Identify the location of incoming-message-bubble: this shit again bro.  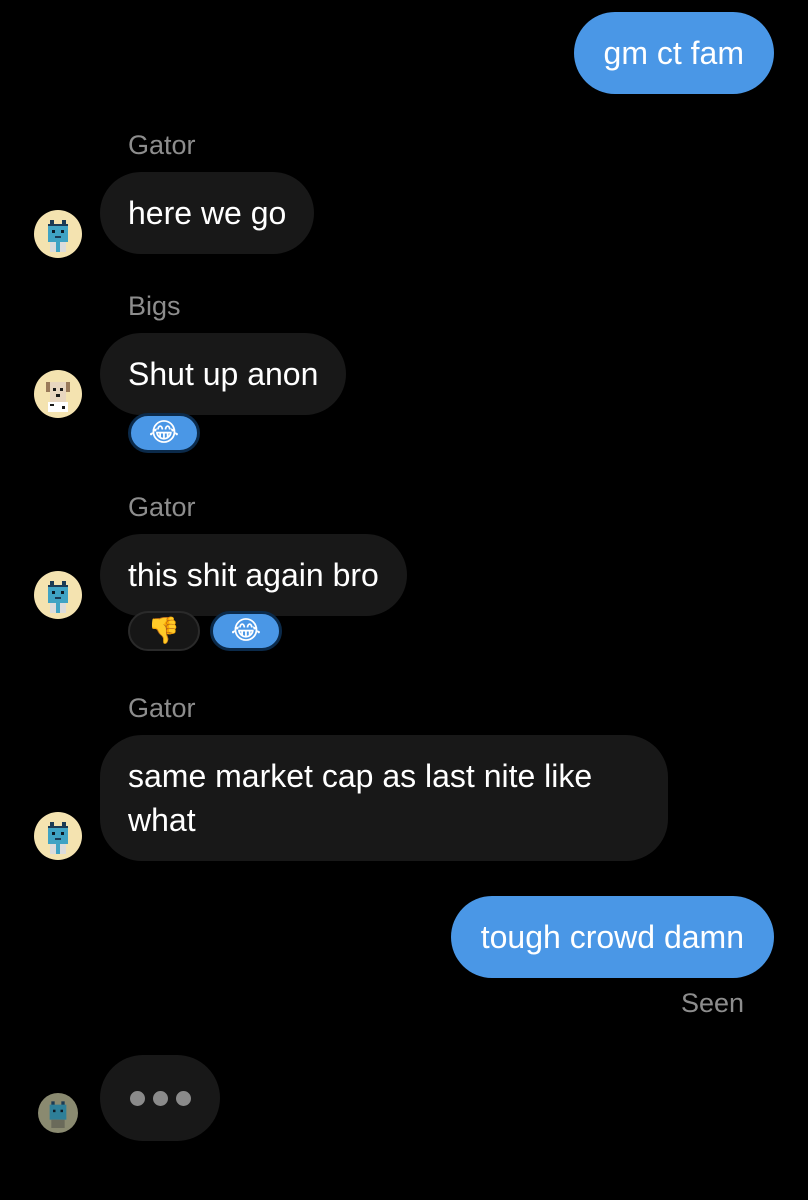
(253, 575).